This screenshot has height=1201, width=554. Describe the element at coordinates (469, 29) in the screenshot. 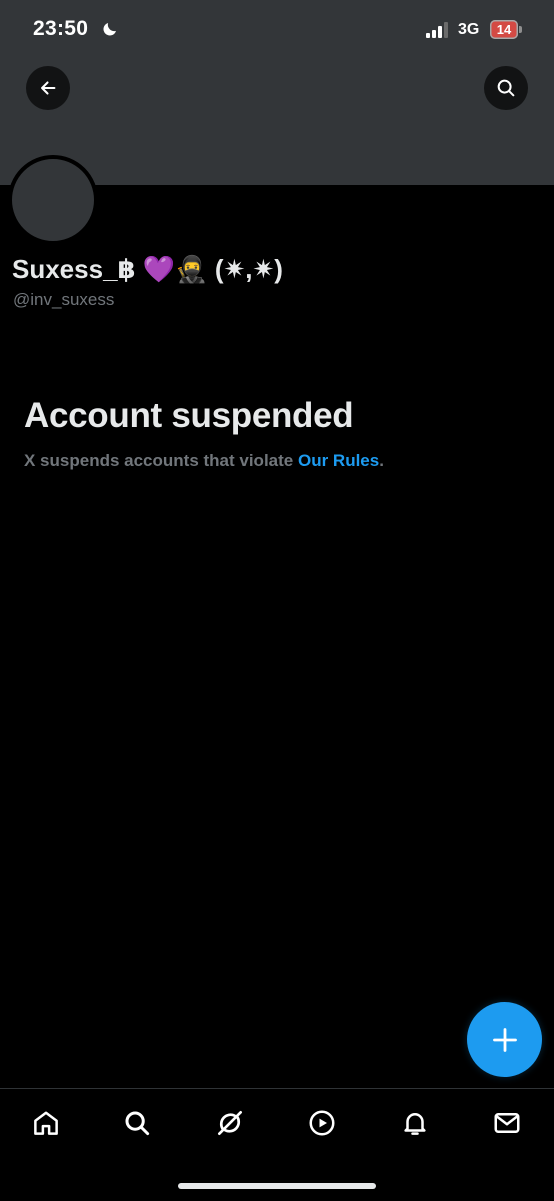

I see `network-label: 3G` at that location.